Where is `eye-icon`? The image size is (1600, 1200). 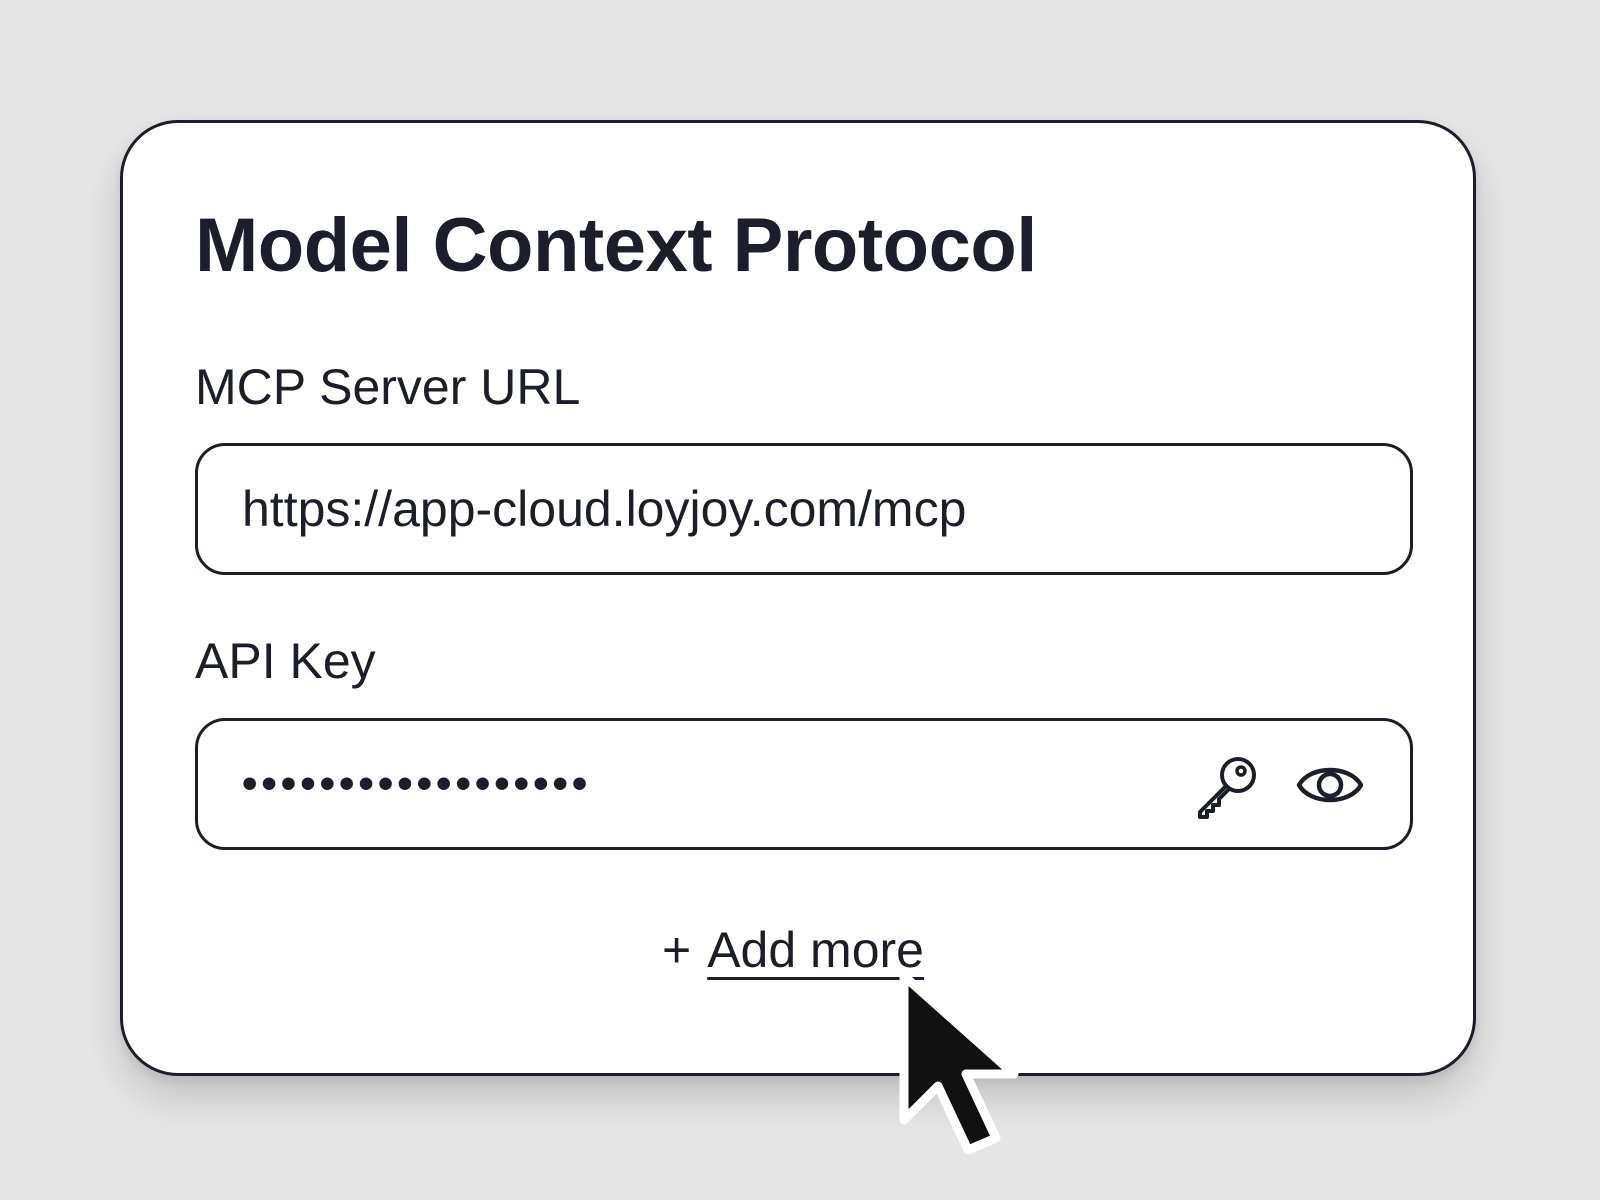
eye-icon is located at coordinates (1330, 785).